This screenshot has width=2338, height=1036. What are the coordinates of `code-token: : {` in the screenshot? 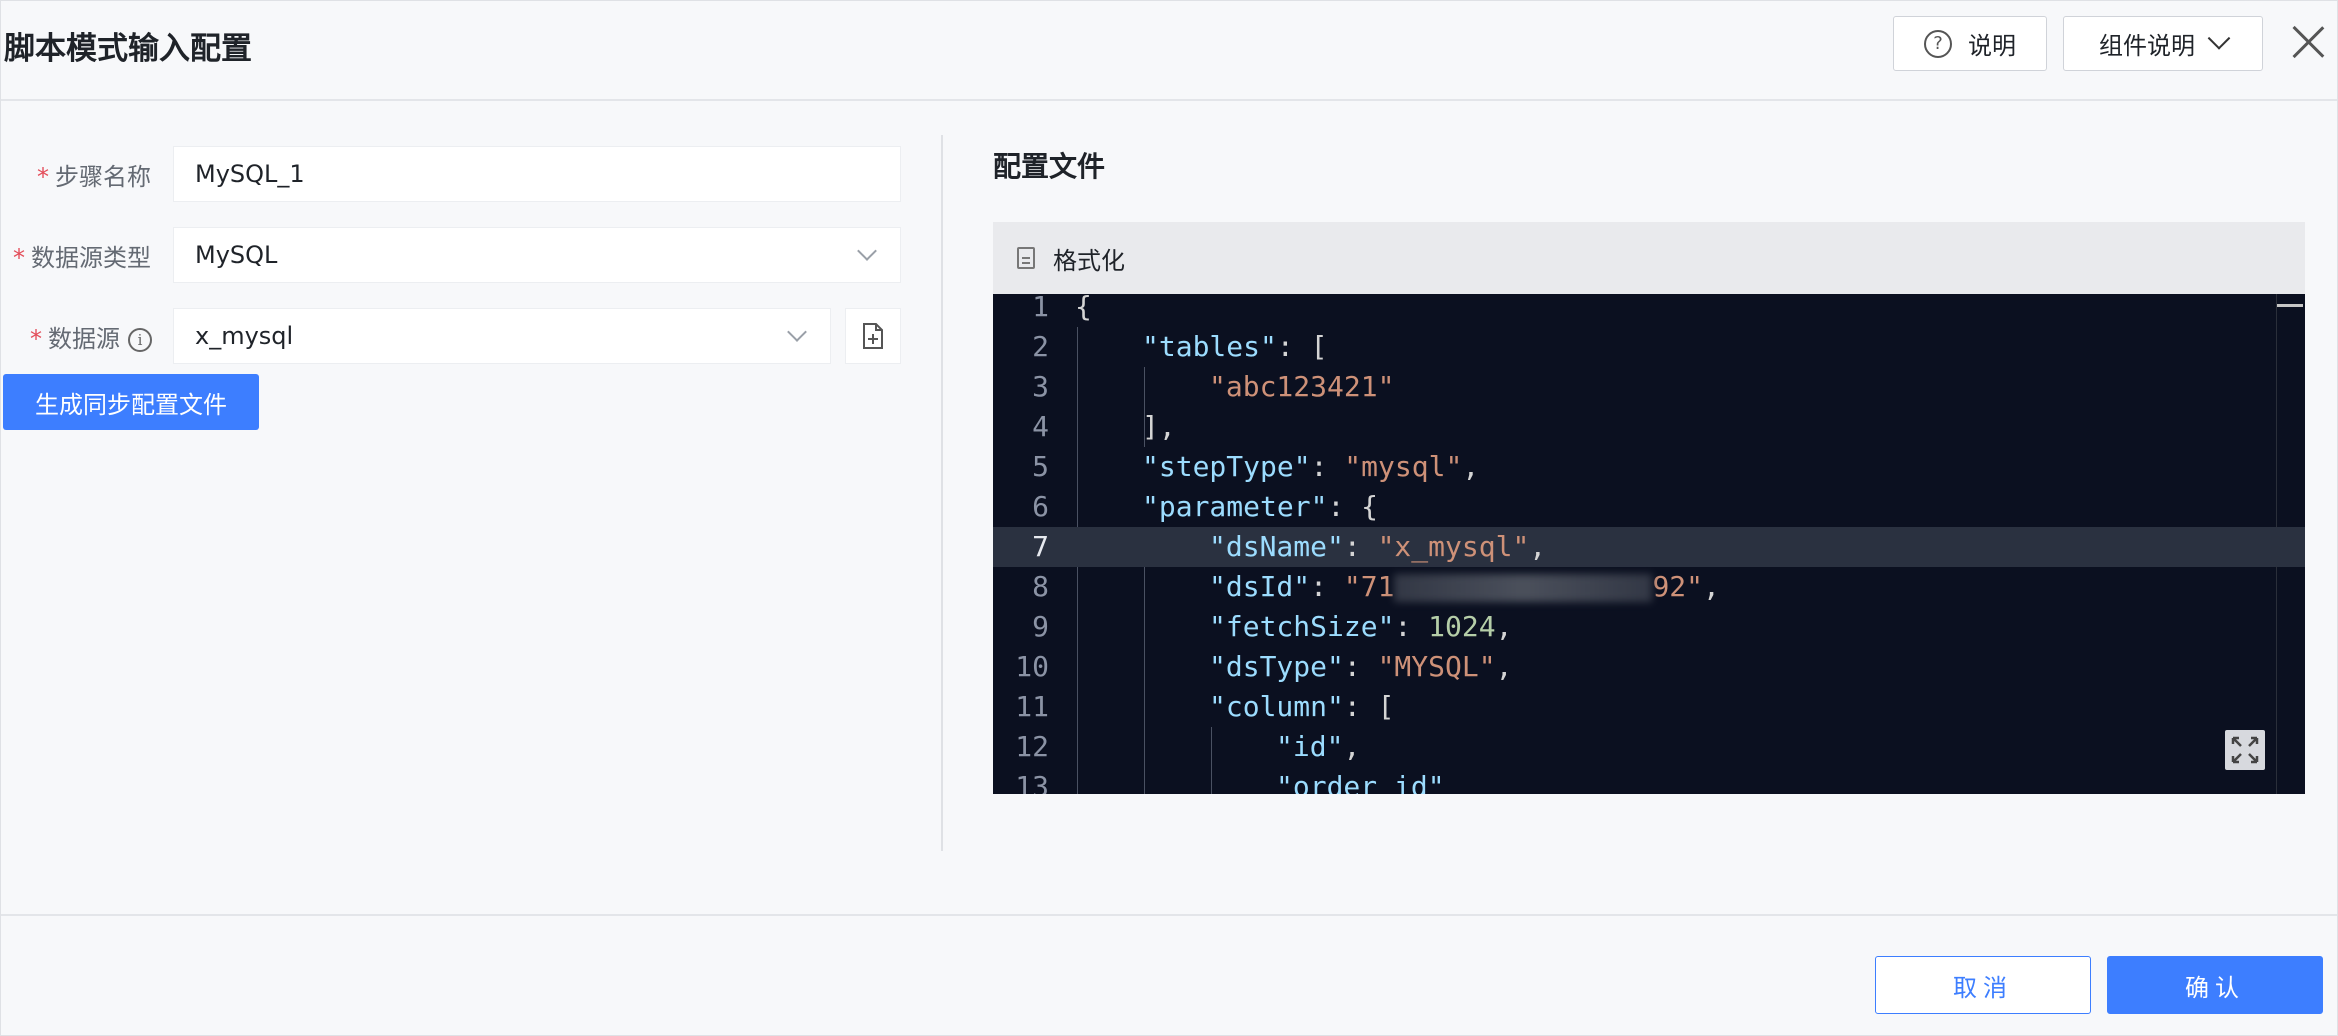 It's located at (1353, 506).